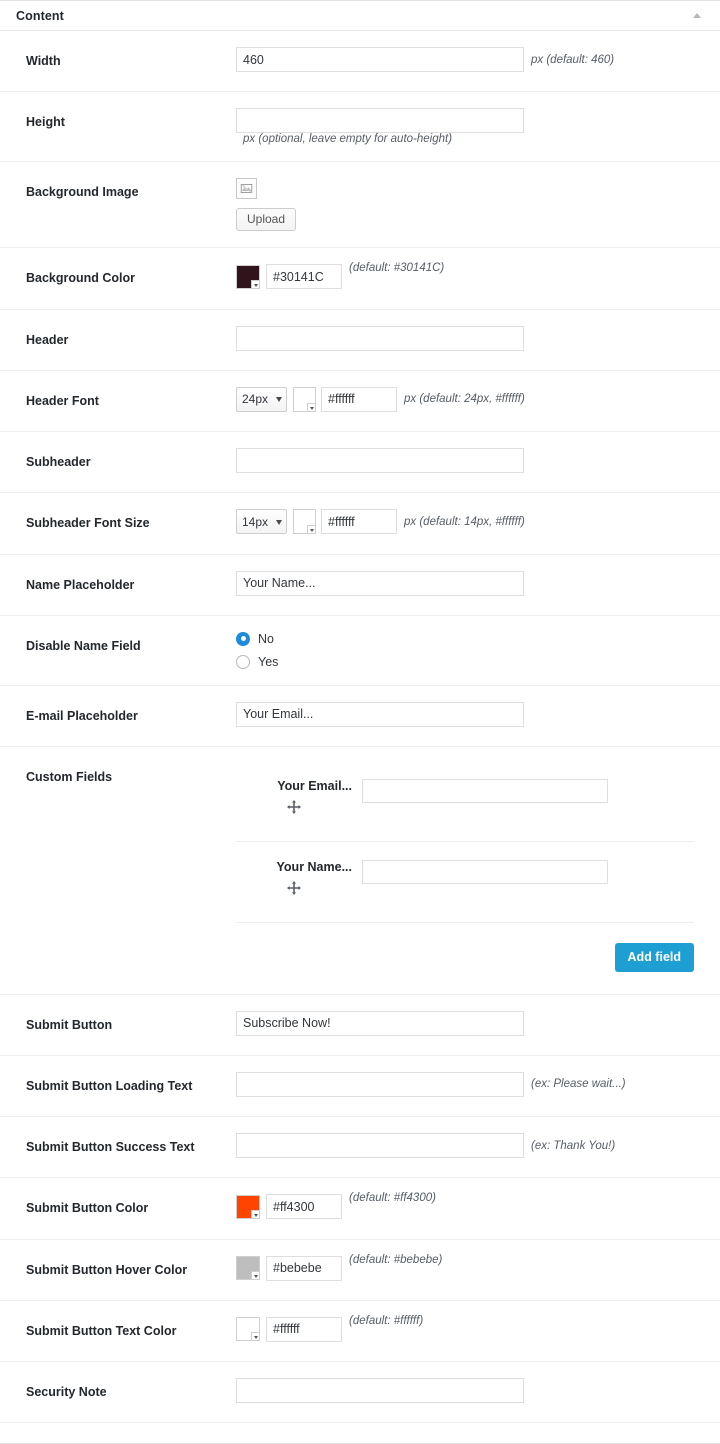 The image size is (720, 1444). I want to click on submit-button-input, so click(380, 1023).